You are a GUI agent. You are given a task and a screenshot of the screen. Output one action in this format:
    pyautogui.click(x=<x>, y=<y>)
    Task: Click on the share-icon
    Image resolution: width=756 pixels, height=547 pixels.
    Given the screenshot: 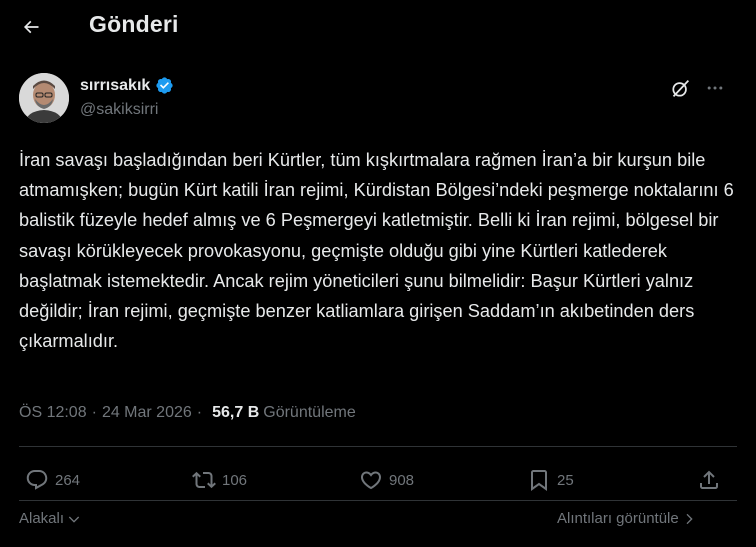 What is the action you would take?
    pyautogui.click(x=709, y=479)
    